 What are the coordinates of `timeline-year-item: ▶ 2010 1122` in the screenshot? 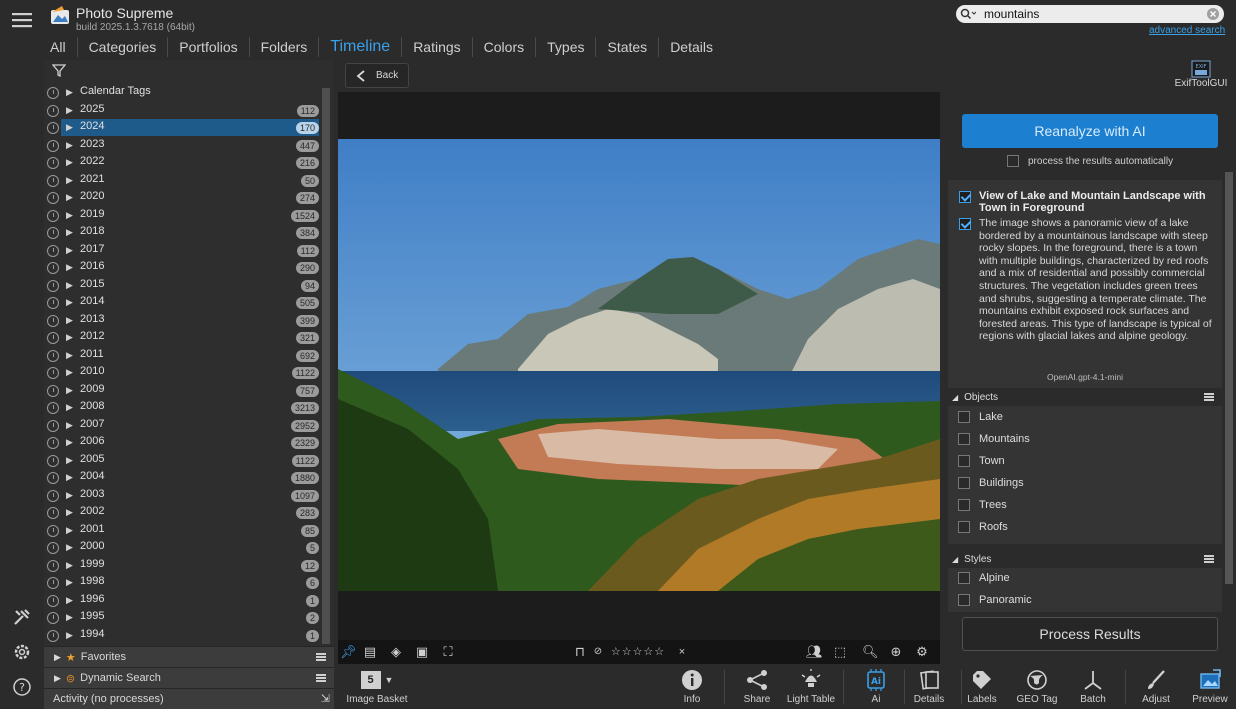 It's located at (182, 373).